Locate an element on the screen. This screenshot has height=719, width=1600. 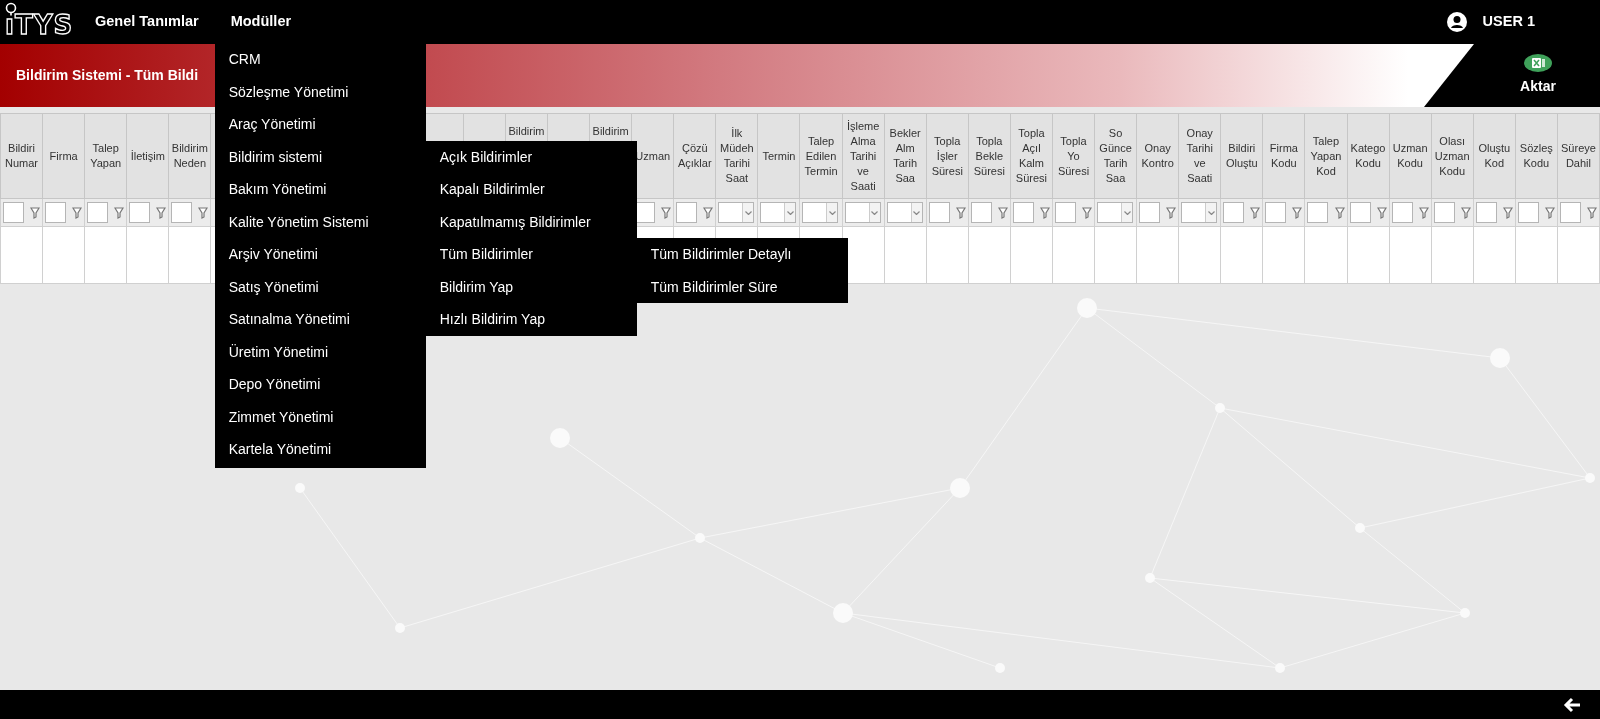
menu-item: Bildirim Yap is located at coordinates (531, 286).